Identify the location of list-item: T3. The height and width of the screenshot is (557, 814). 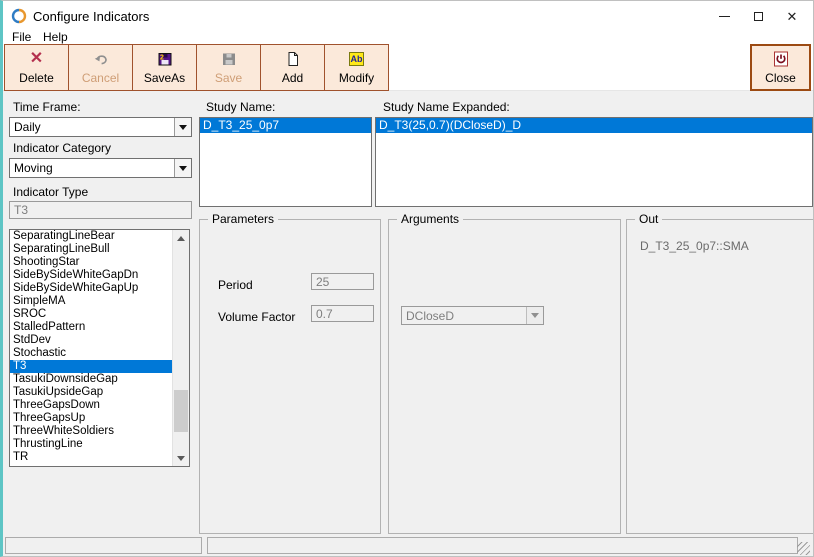
(91, 366).